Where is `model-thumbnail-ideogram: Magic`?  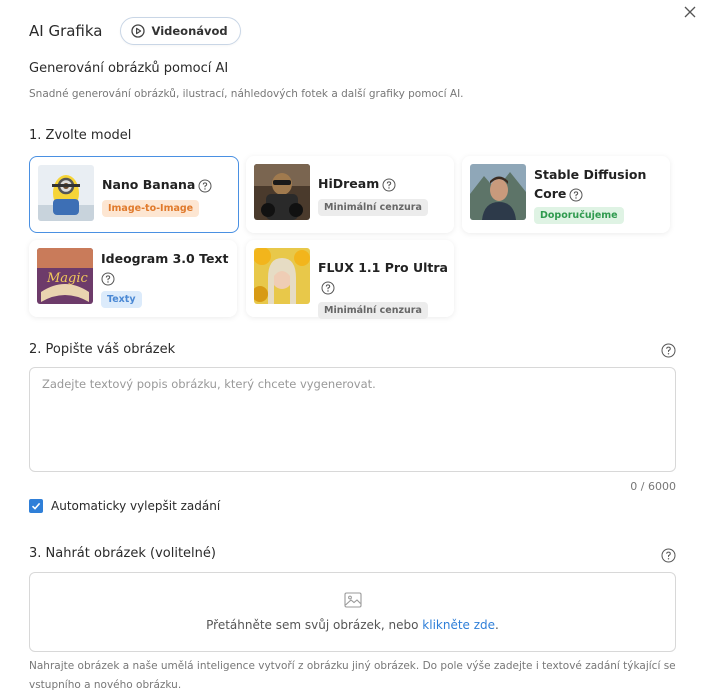
model-thumbnail-ideogram: Magic is located at coordinates (65, 276).